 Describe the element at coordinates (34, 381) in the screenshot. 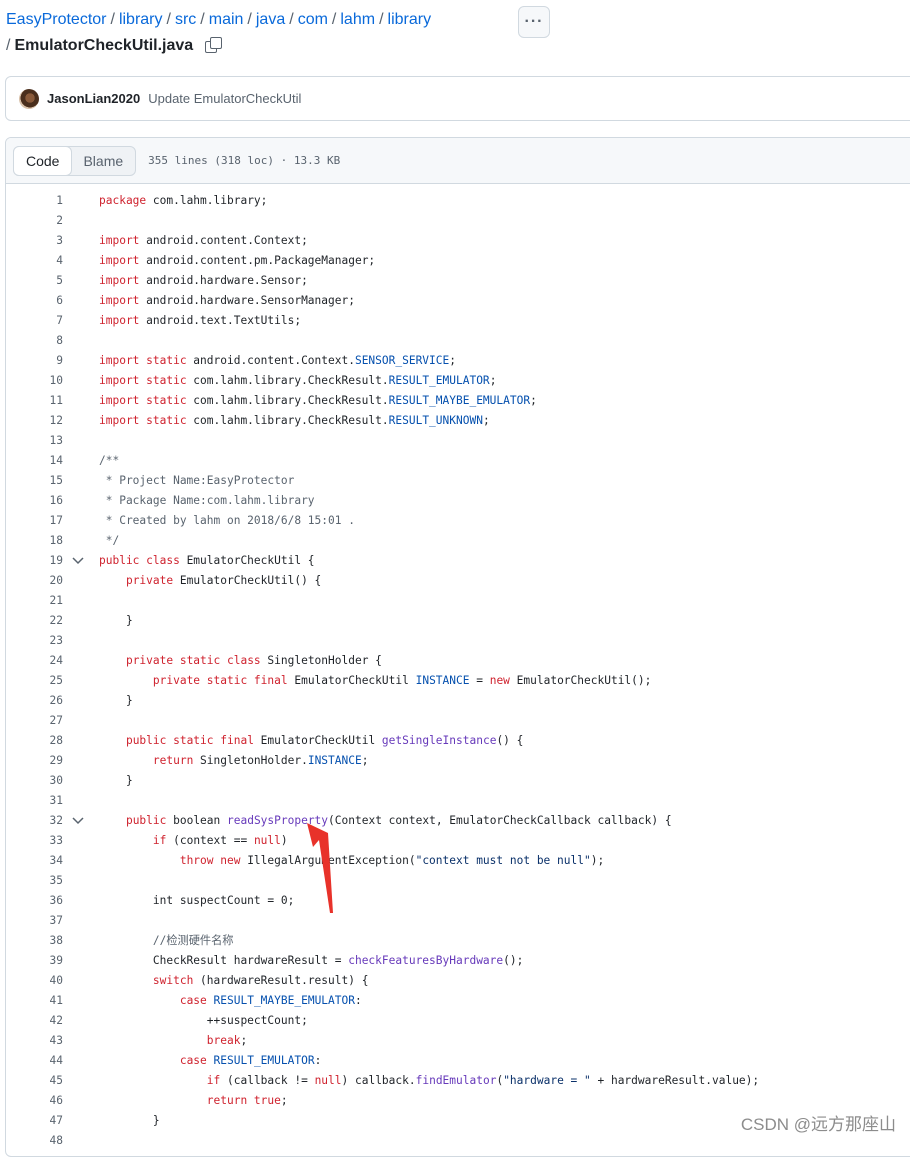

I see `line-number: 10` at that location.